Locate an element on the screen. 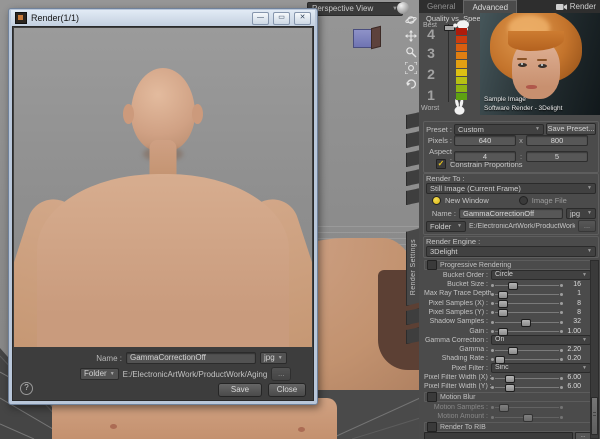 The width and height of the screenshot is (600, 439). frame-camera-icon is located at coordinates (411, 68).